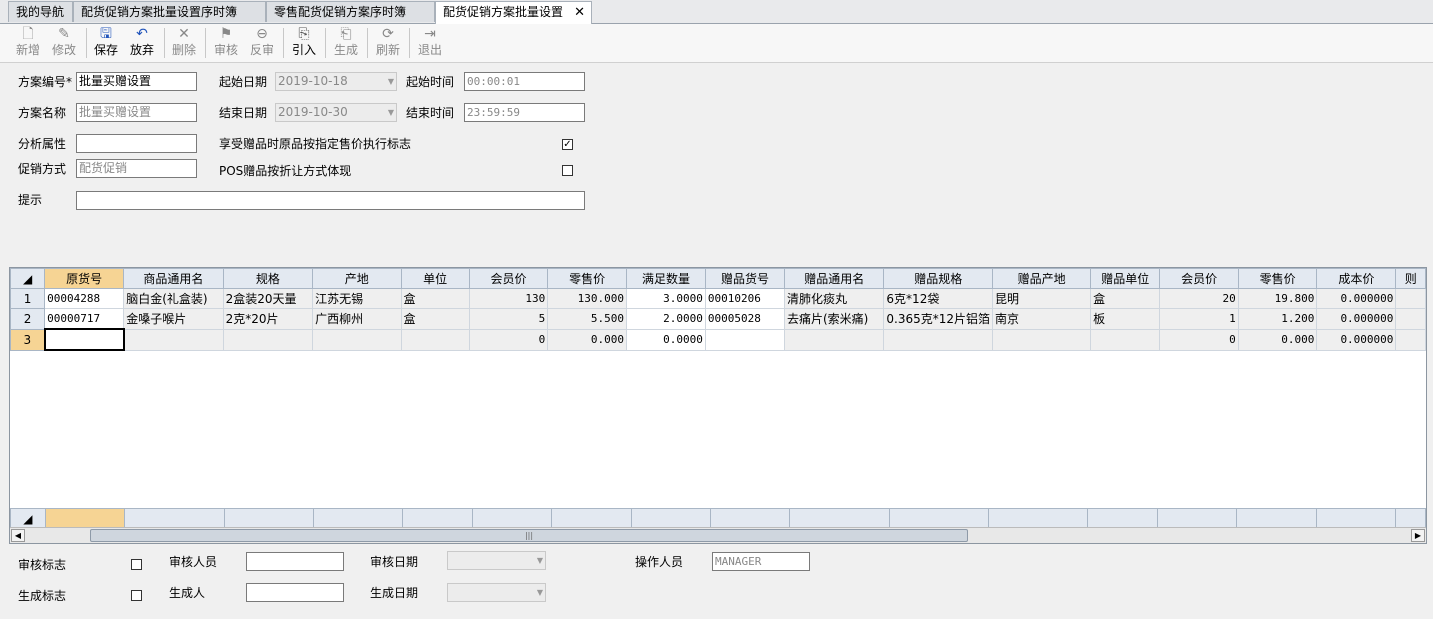 The image size is (1433, 619). What do you see at coordinates (357, 319) in the screenshot?
I see `grid-cell: 广西柳州` at bounding box center [357, 319].